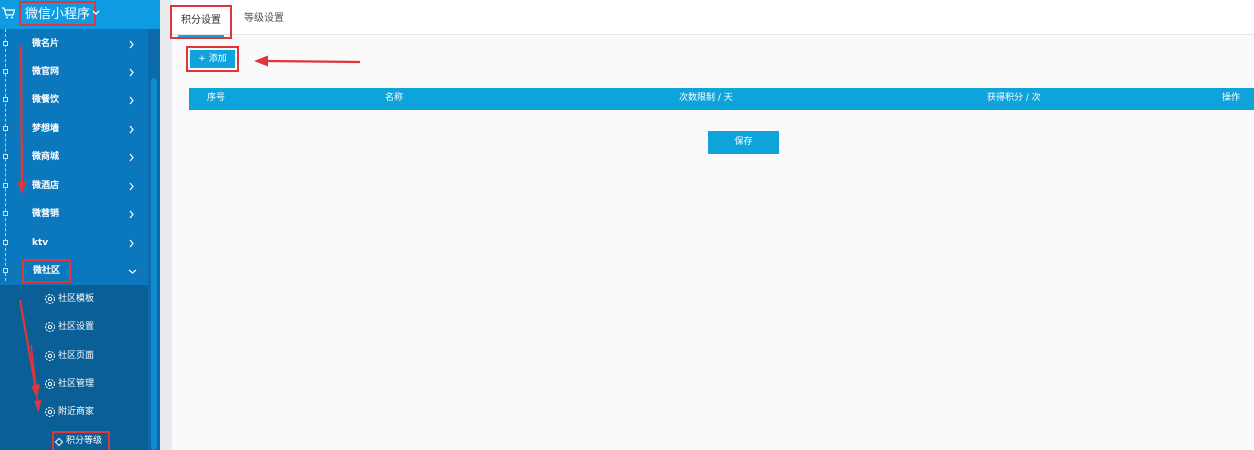 Image resolution: width=1254 pixels, height=450 pixels. Describe the element at coordinates (1231, 98) in the screenshot. I see `column-header-actions: 操作` at that location.